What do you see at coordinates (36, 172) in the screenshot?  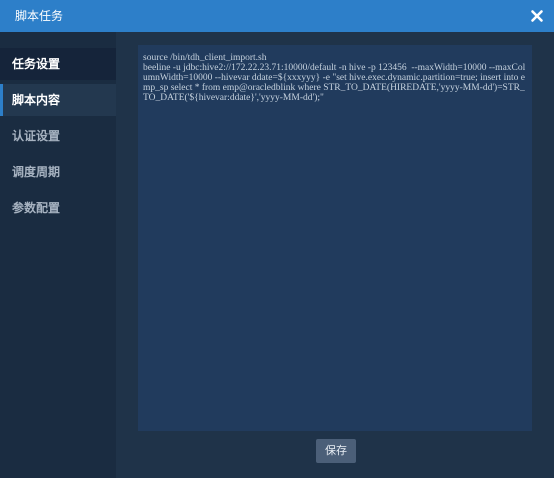 I see `sidebar-item-label: 调度周期` at bounding box center [36, 172].